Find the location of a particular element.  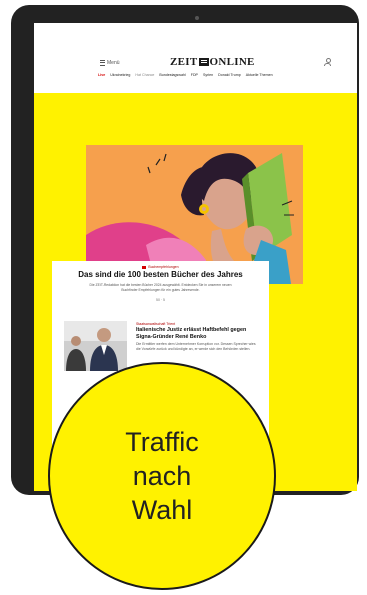

z-plus-badge-icon is located at coordinates (144, 267).